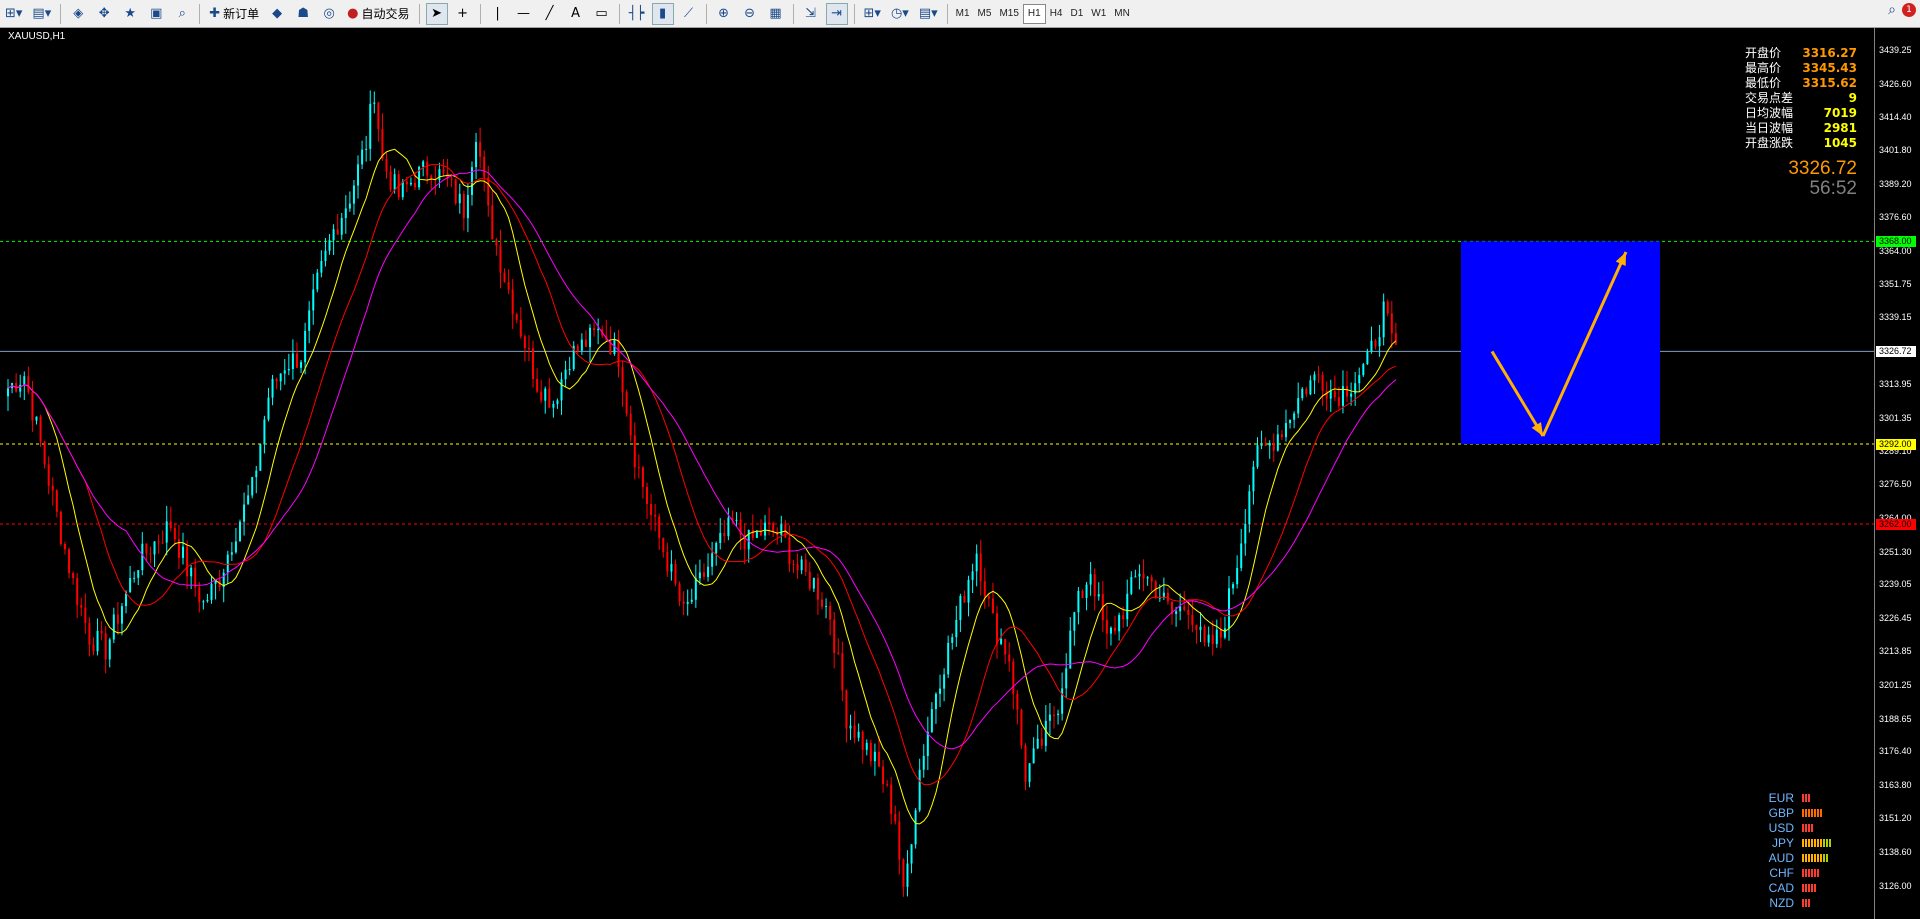  Describe the element at coordinates (724, 14) in the screenshot. I see `zoom-in-button: ⊕` at that location.